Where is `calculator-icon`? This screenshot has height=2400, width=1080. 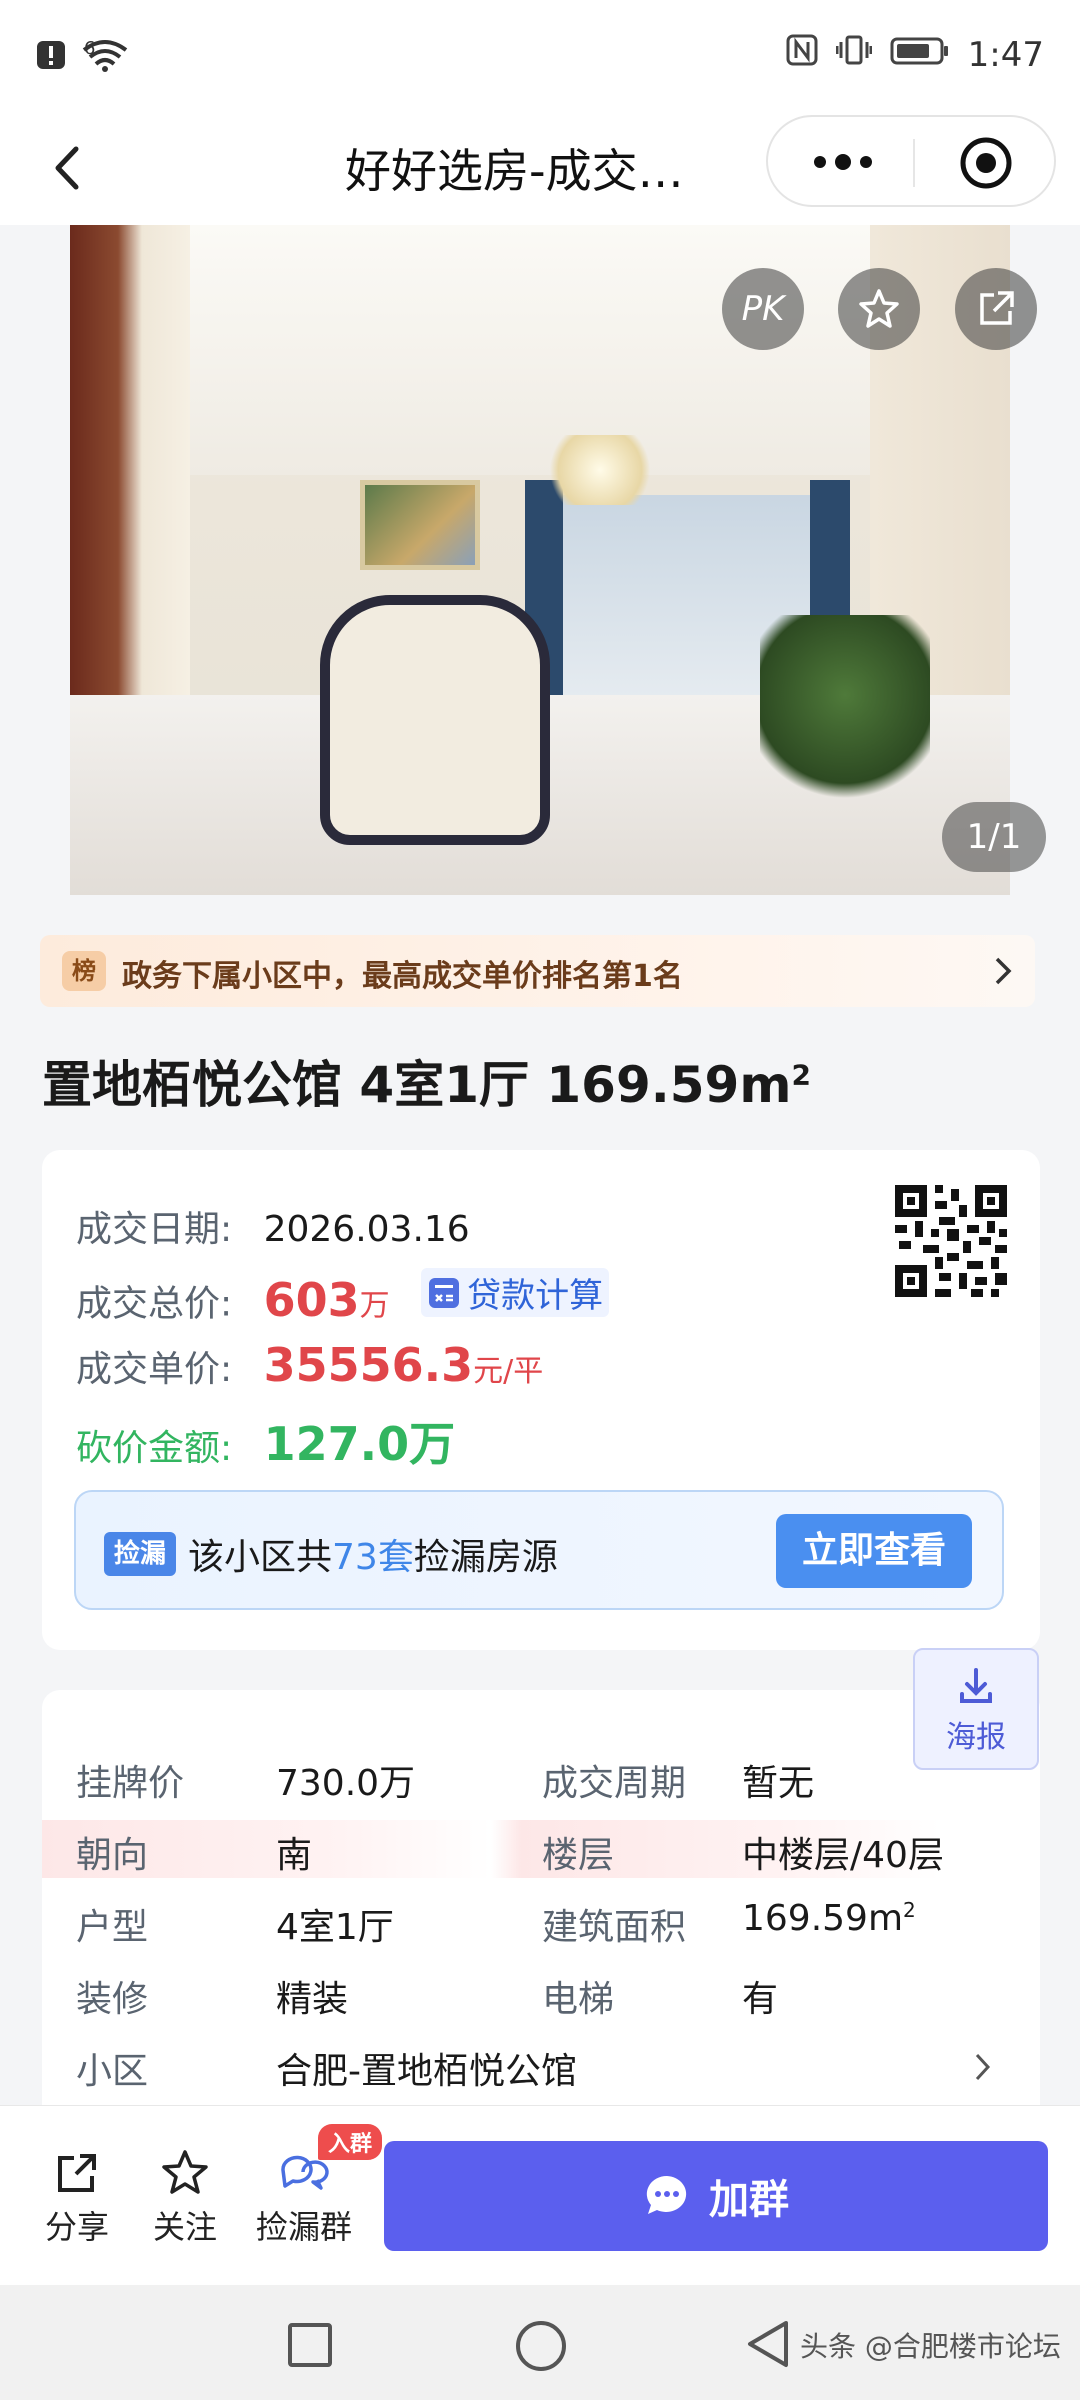
calculator-icon is located at coordinates (444, 1292).